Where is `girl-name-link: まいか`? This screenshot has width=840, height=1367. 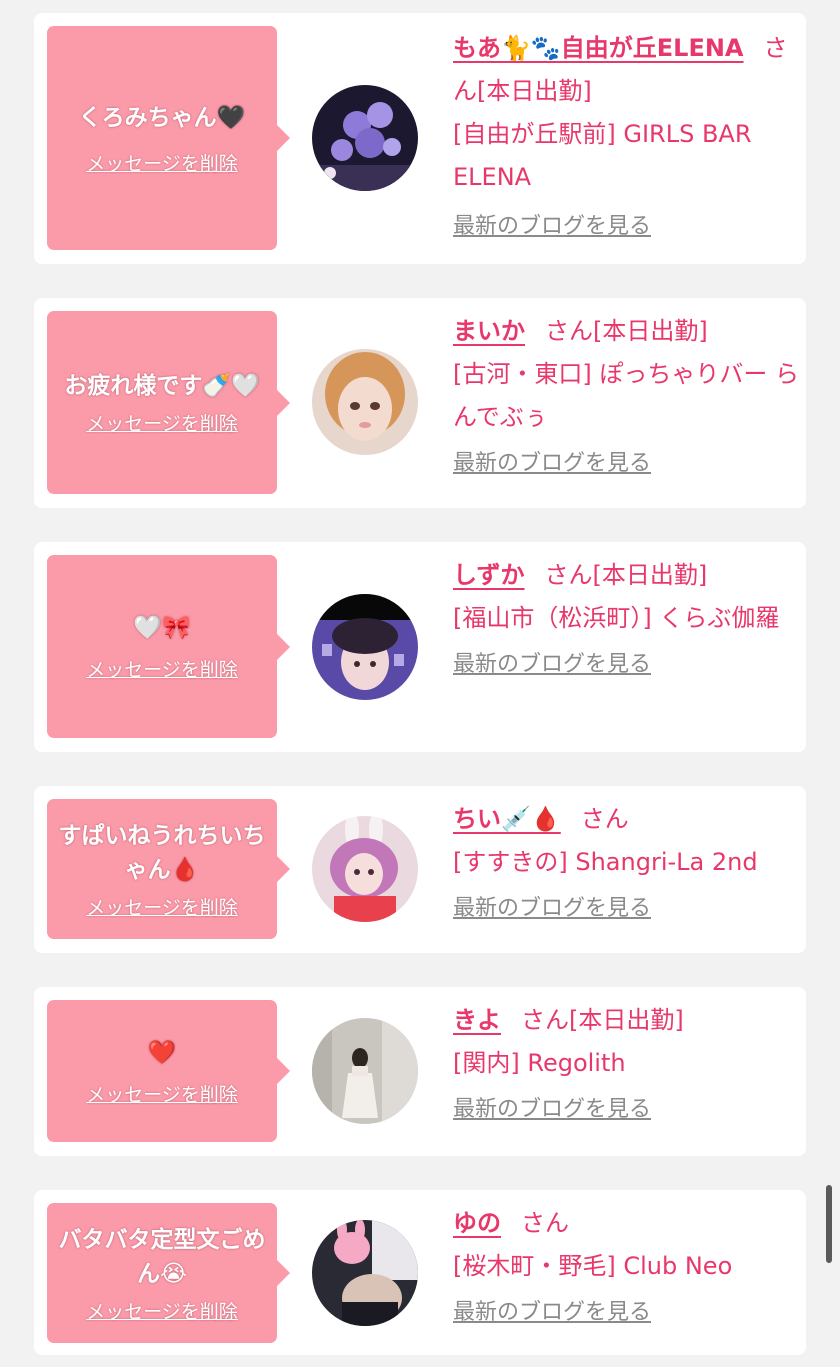
girl-name-link: まいか is located at coordinates (489, 331).